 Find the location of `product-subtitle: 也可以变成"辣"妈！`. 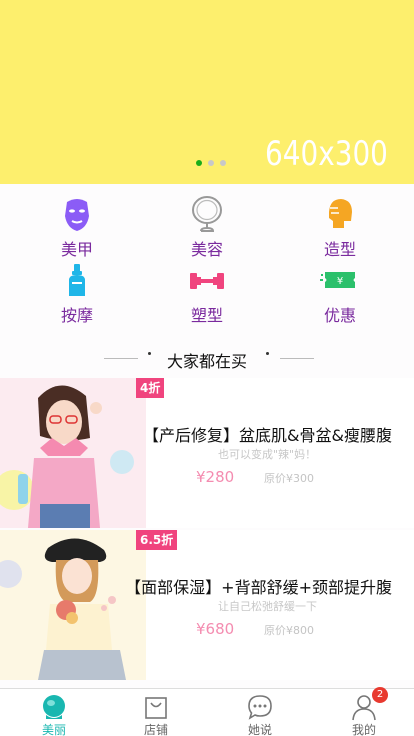

product-subtitle: 也可以变成"辣"妈！ is located at coordinates (267, 454).